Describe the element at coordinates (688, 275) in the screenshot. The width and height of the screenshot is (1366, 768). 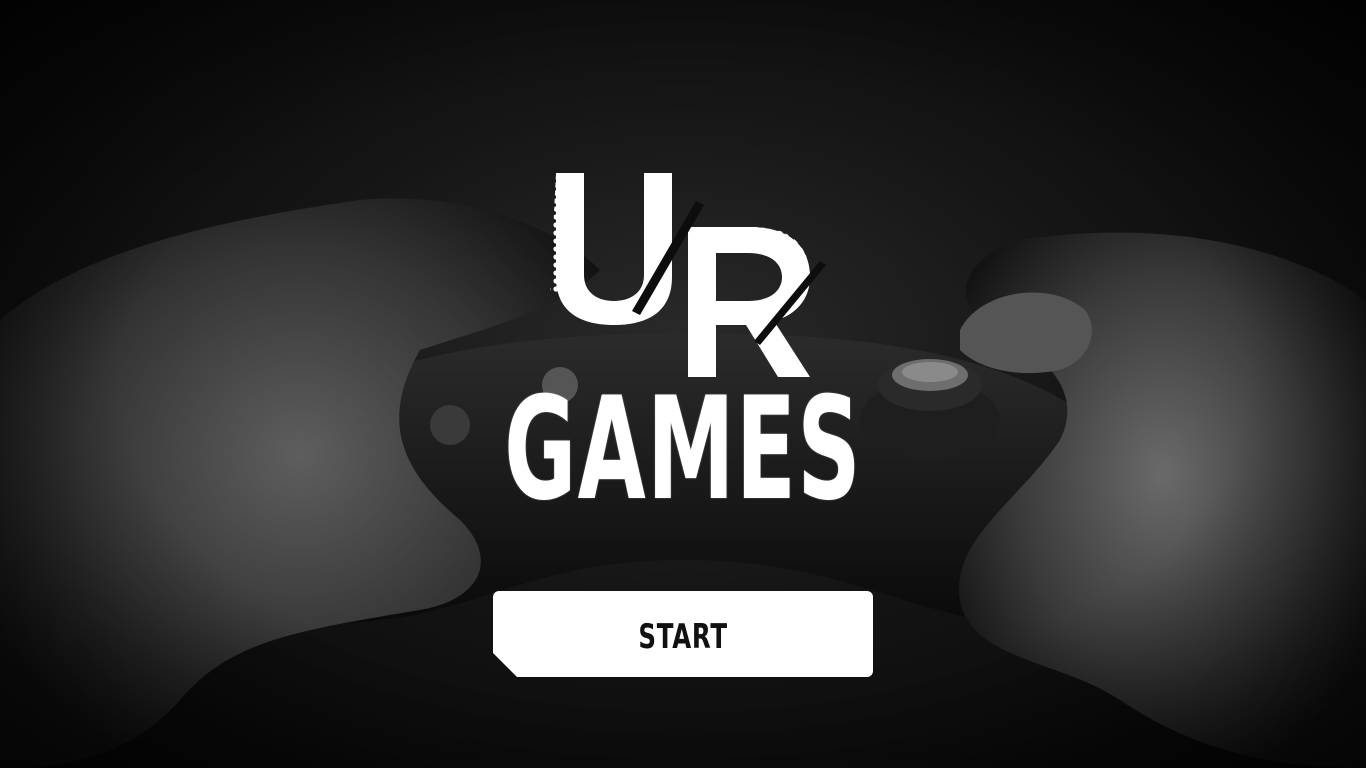
I see `ur-monogram-logo` at that location.